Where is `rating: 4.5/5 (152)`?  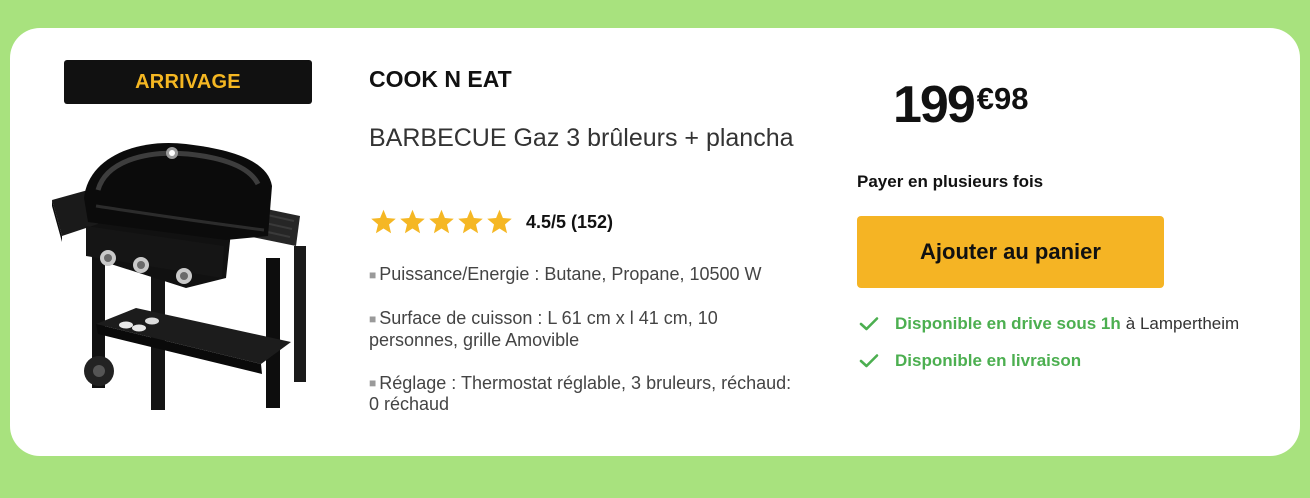
rating: 4.5/5 (152) is located at coordinates (491, 222).